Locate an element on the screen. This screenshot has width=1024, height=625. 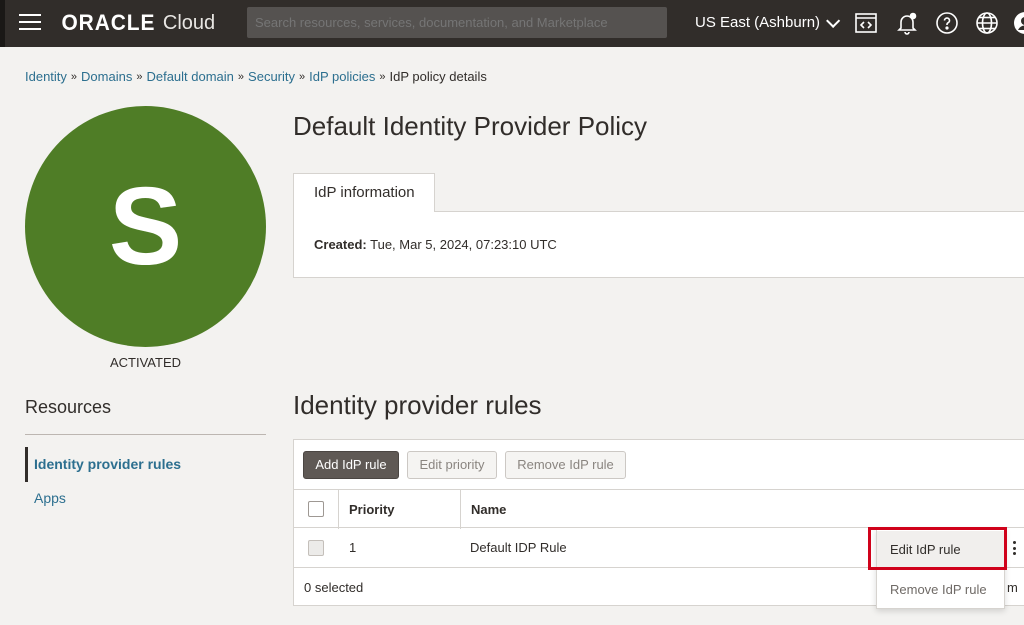
region-selector: US East (Ashburn) is located at coordinates (768, 22).